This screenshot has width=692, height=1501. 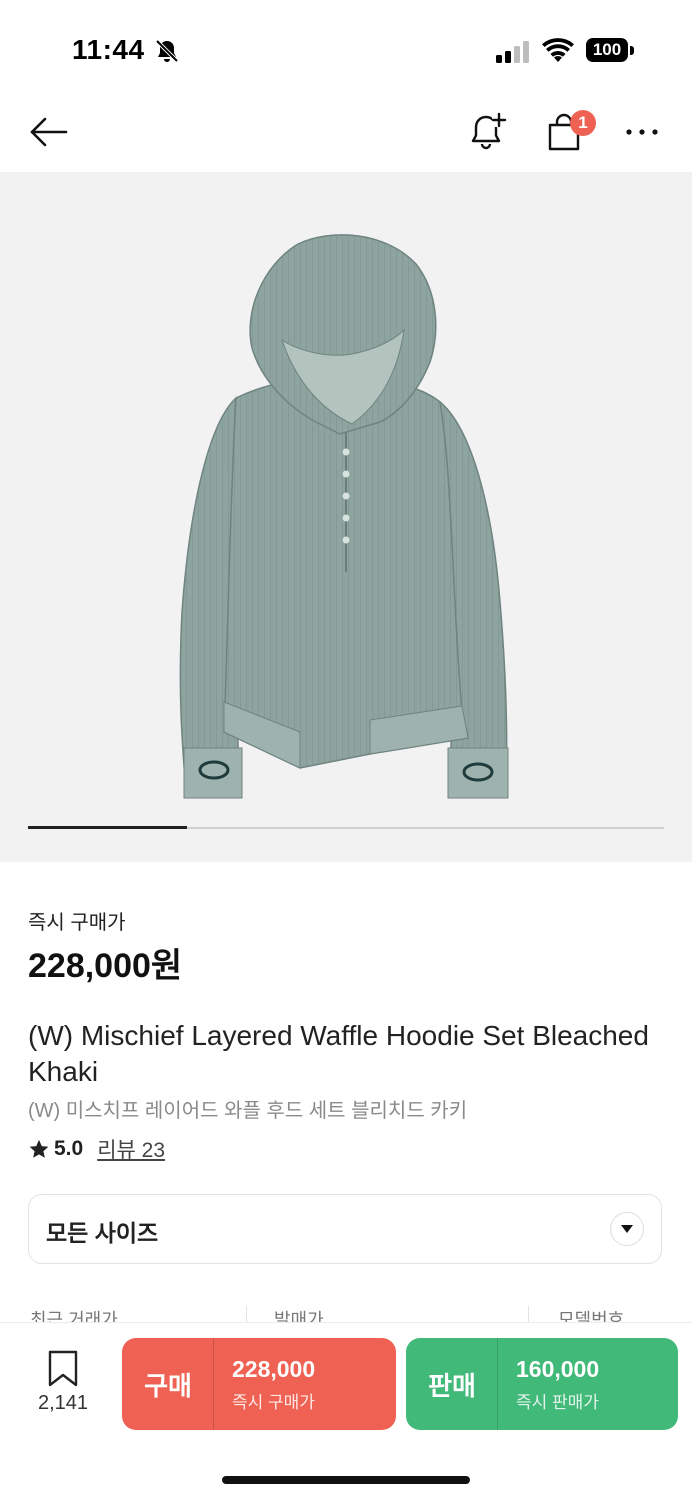 I want to click on buy-price-caption: 즉시 구매가, so click(x=273, y=1402).